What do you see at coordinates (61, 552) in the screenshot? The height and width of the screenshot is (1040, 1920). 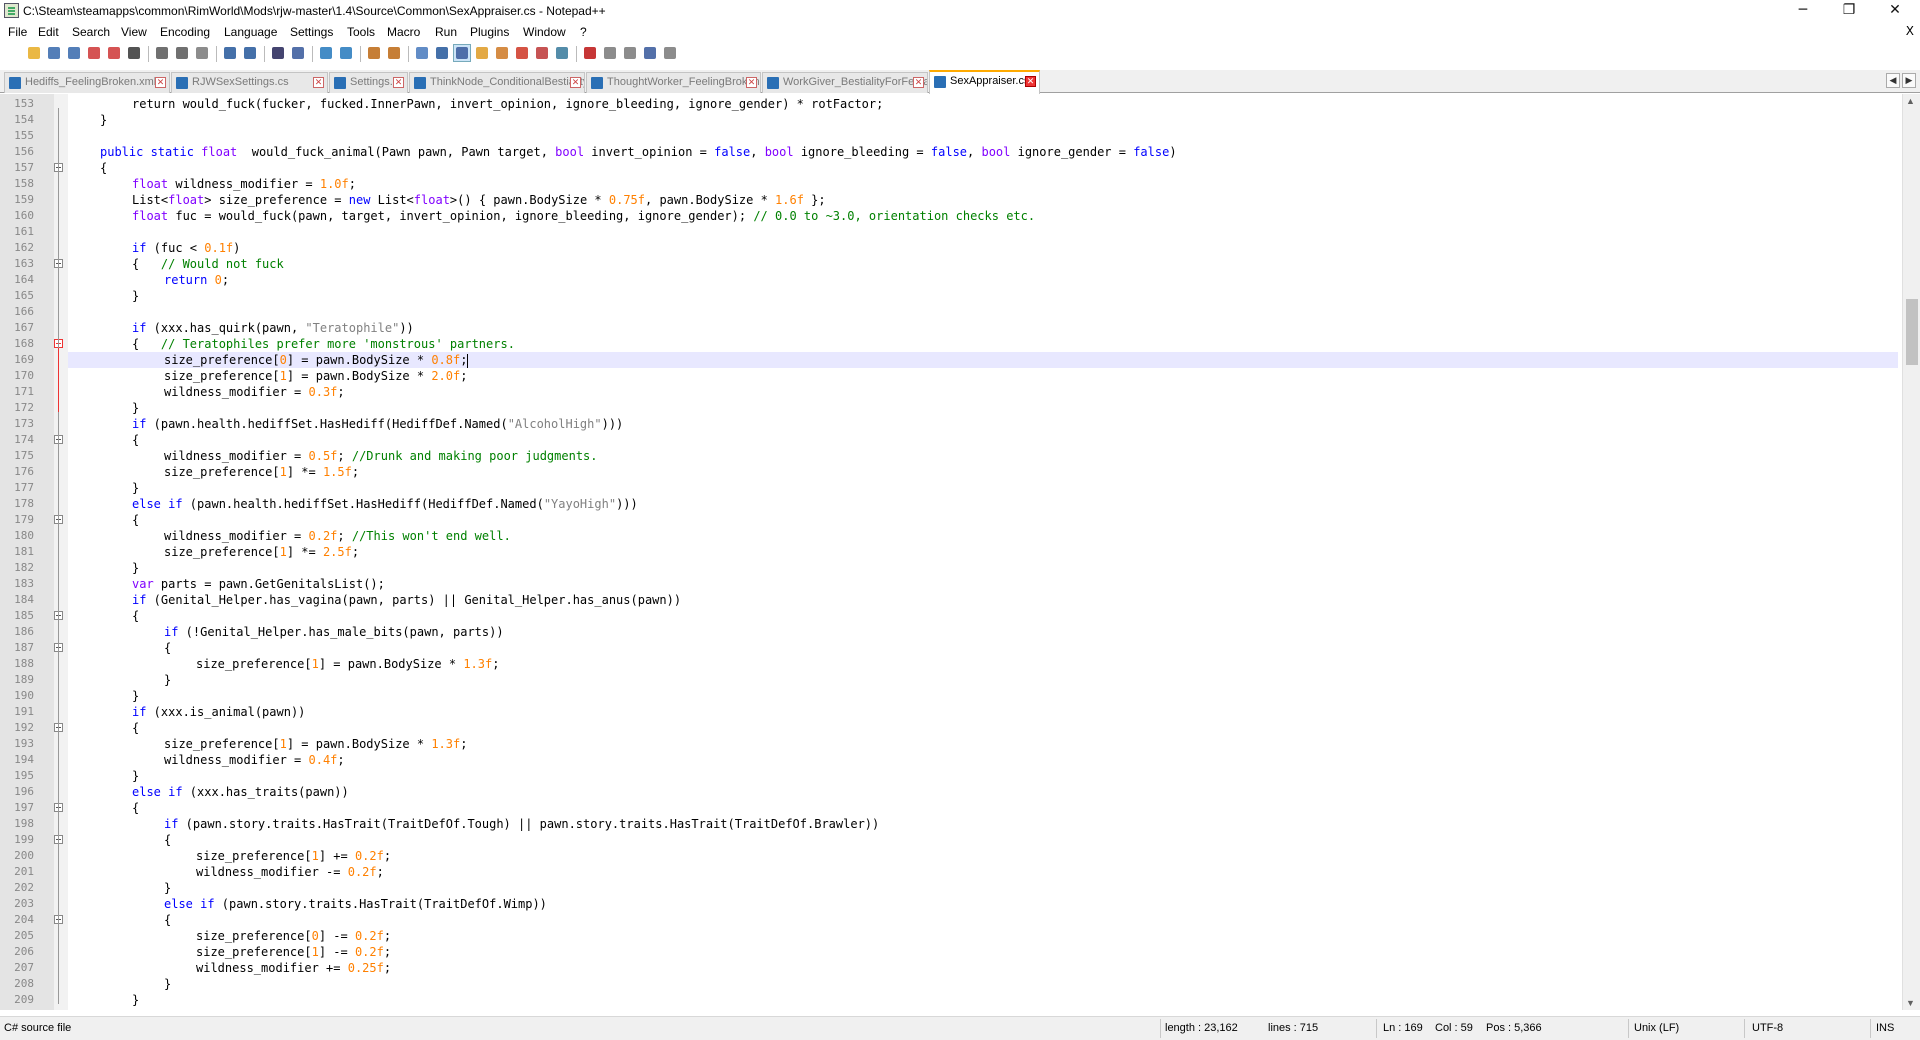 I see `fold-margin` at bounding box center [61, 552].